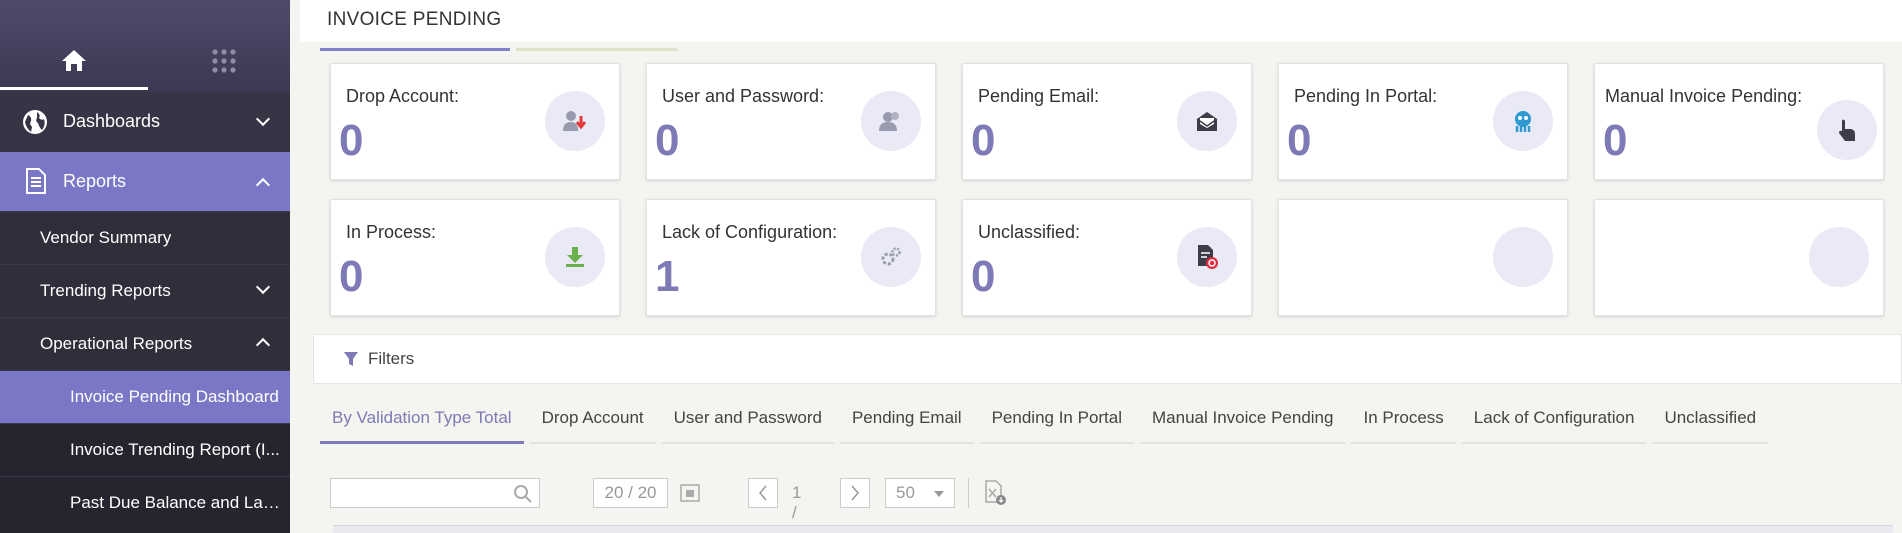  Describe the element at coordinates (1113, 529) in the screenshot. I see `table-header` at that location.